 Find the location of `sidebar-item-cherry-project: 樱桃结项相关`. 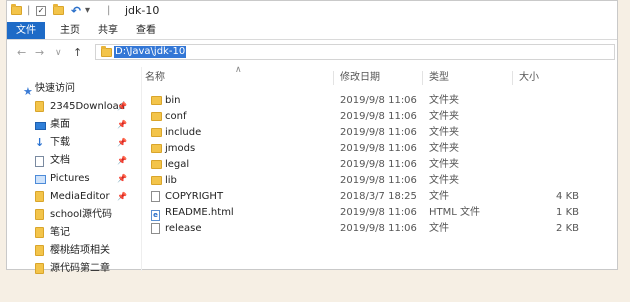

sidebar-item-cherry-project: 樱桃结项相关 is located at coordinates (72, 250).